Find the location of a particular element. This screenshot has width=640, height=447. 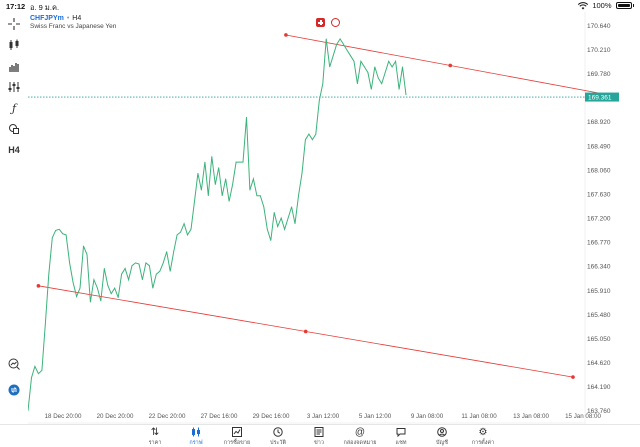

price-tick-label: 170.210 is located at coordinates (599, 50).